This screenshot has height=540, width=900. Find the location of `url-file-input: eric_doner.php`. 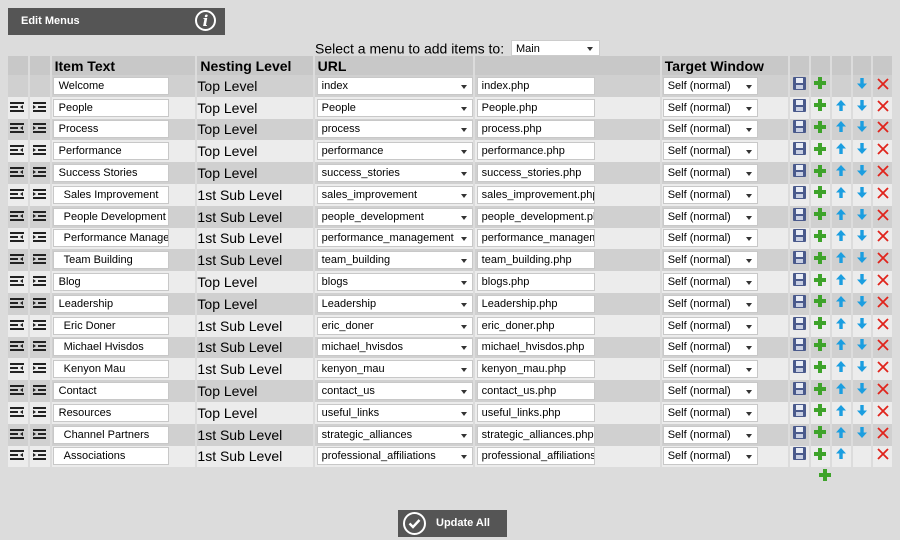

url-file-input: eric_doner.php is located at coordinates (535, 325).